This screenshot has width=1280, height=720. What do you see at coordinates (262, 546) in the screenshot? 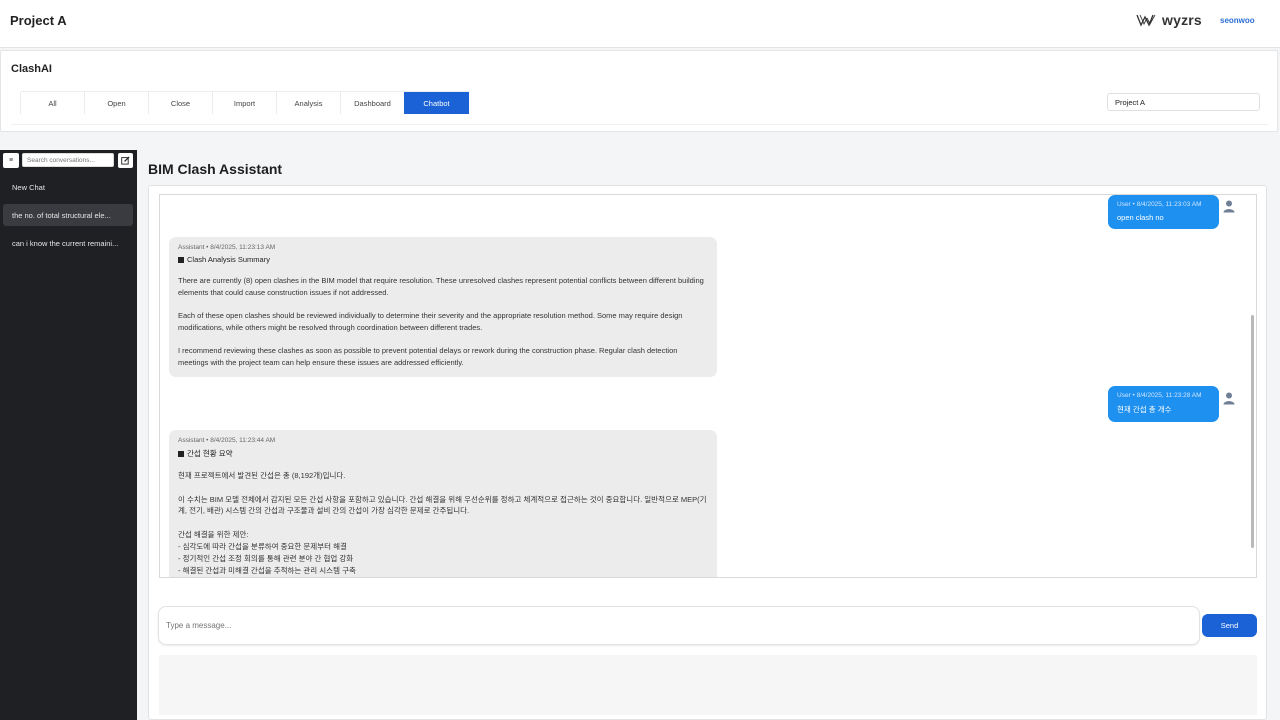
I see `list-item: - 심각도에 따라 간섭을 분류하여 중요한 문제부터 해결` at bounding box center [262, 546].